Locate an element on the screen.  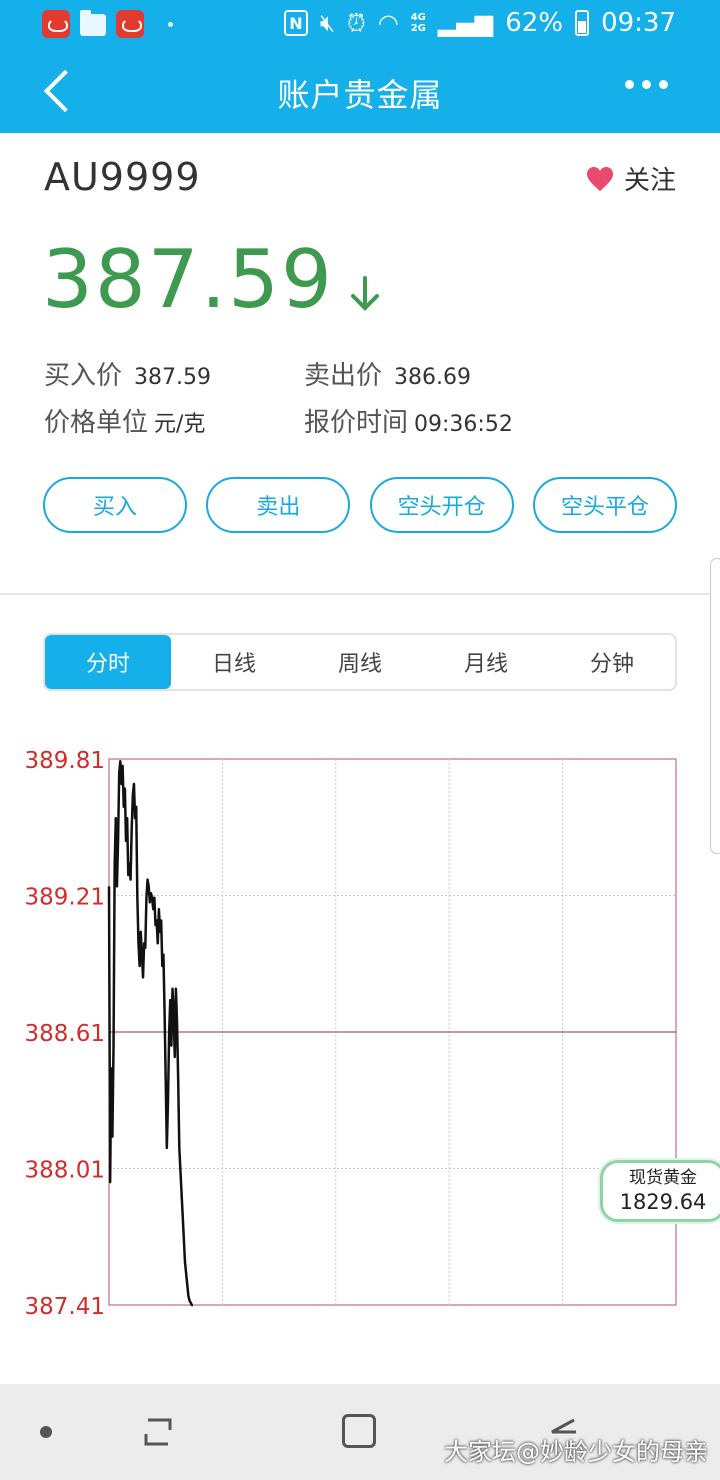
more-notifications-icon is located at coordinates (170, 24).